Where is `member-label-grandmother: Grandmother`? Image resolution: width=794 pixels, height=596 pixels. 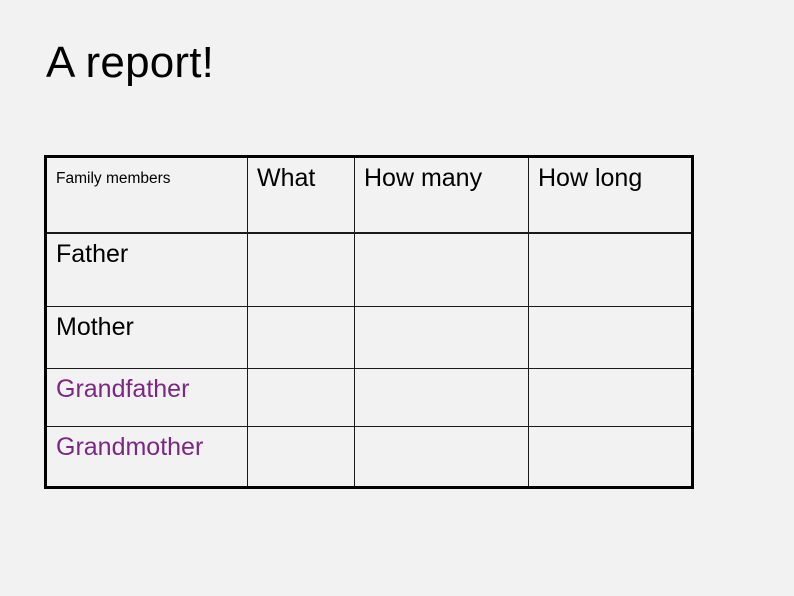 member-label-grandmother: Grandmother is located at coordinates (130, 447).